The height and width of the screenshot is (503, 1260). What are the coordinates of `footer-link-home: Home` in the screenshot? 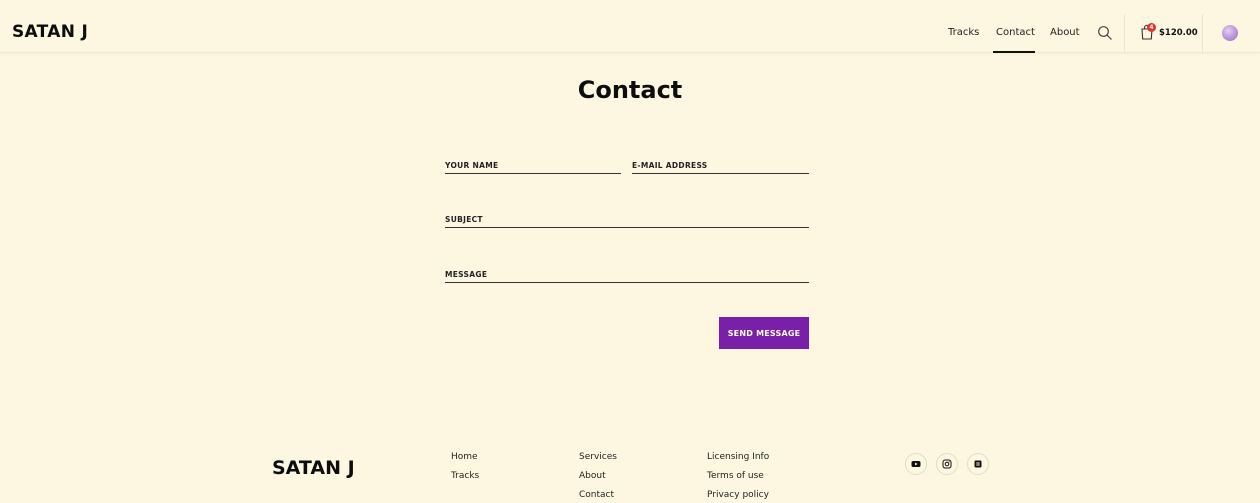 It's located at (464, 457).